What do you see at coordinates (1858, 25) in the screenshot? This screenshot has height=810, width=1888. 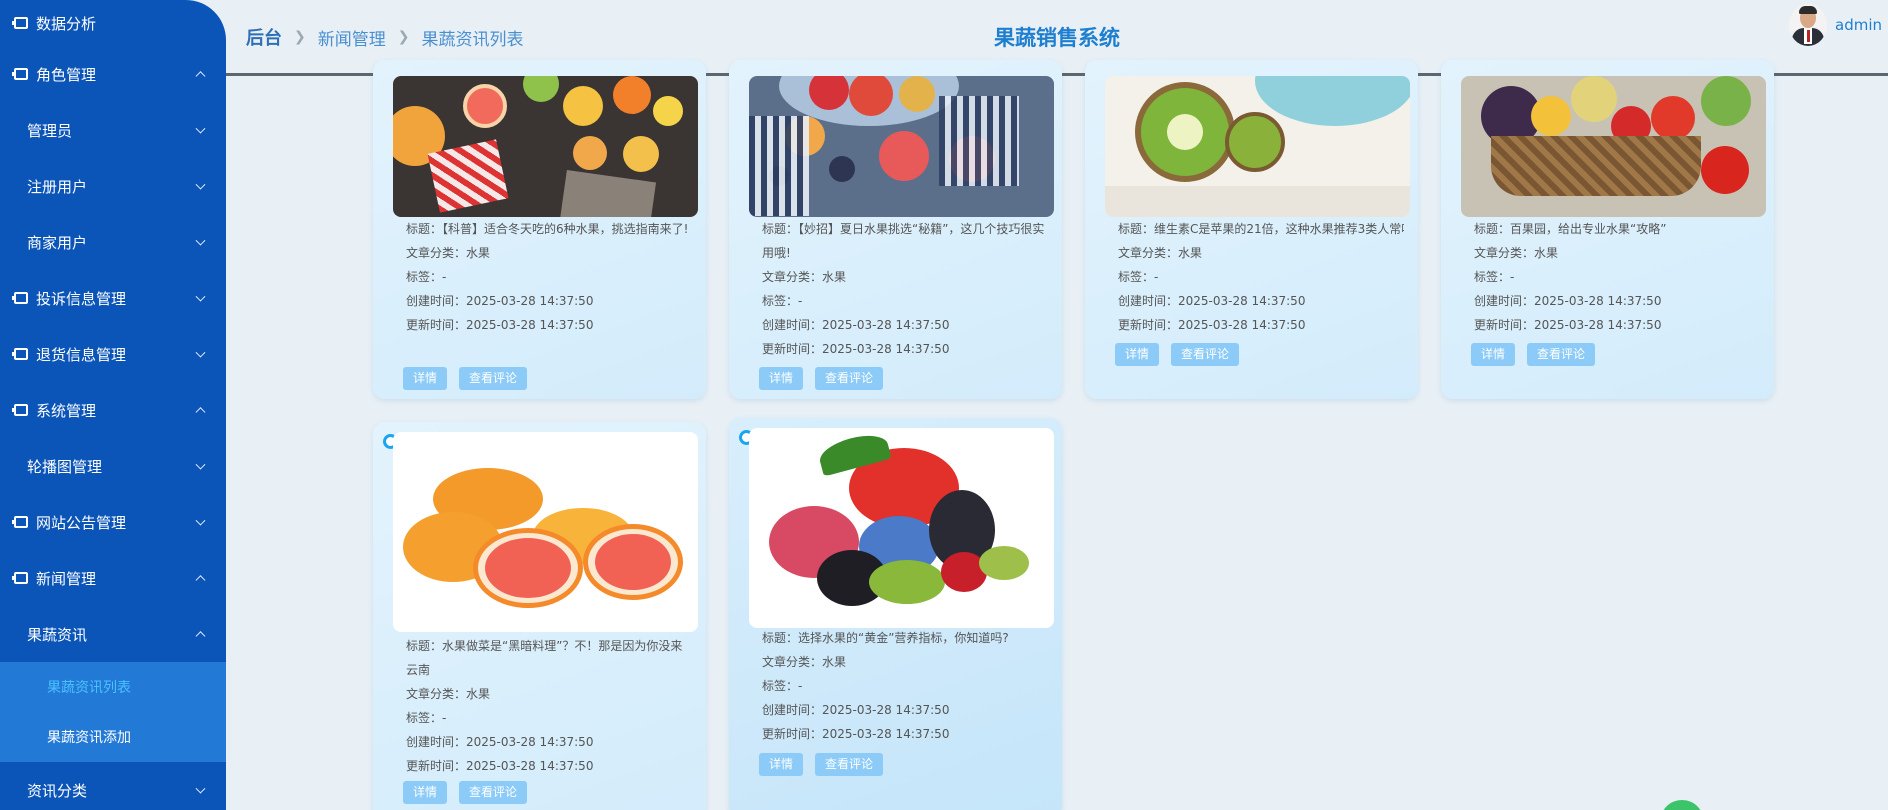 I see `username: admin` at bounding box center [1858, 25].